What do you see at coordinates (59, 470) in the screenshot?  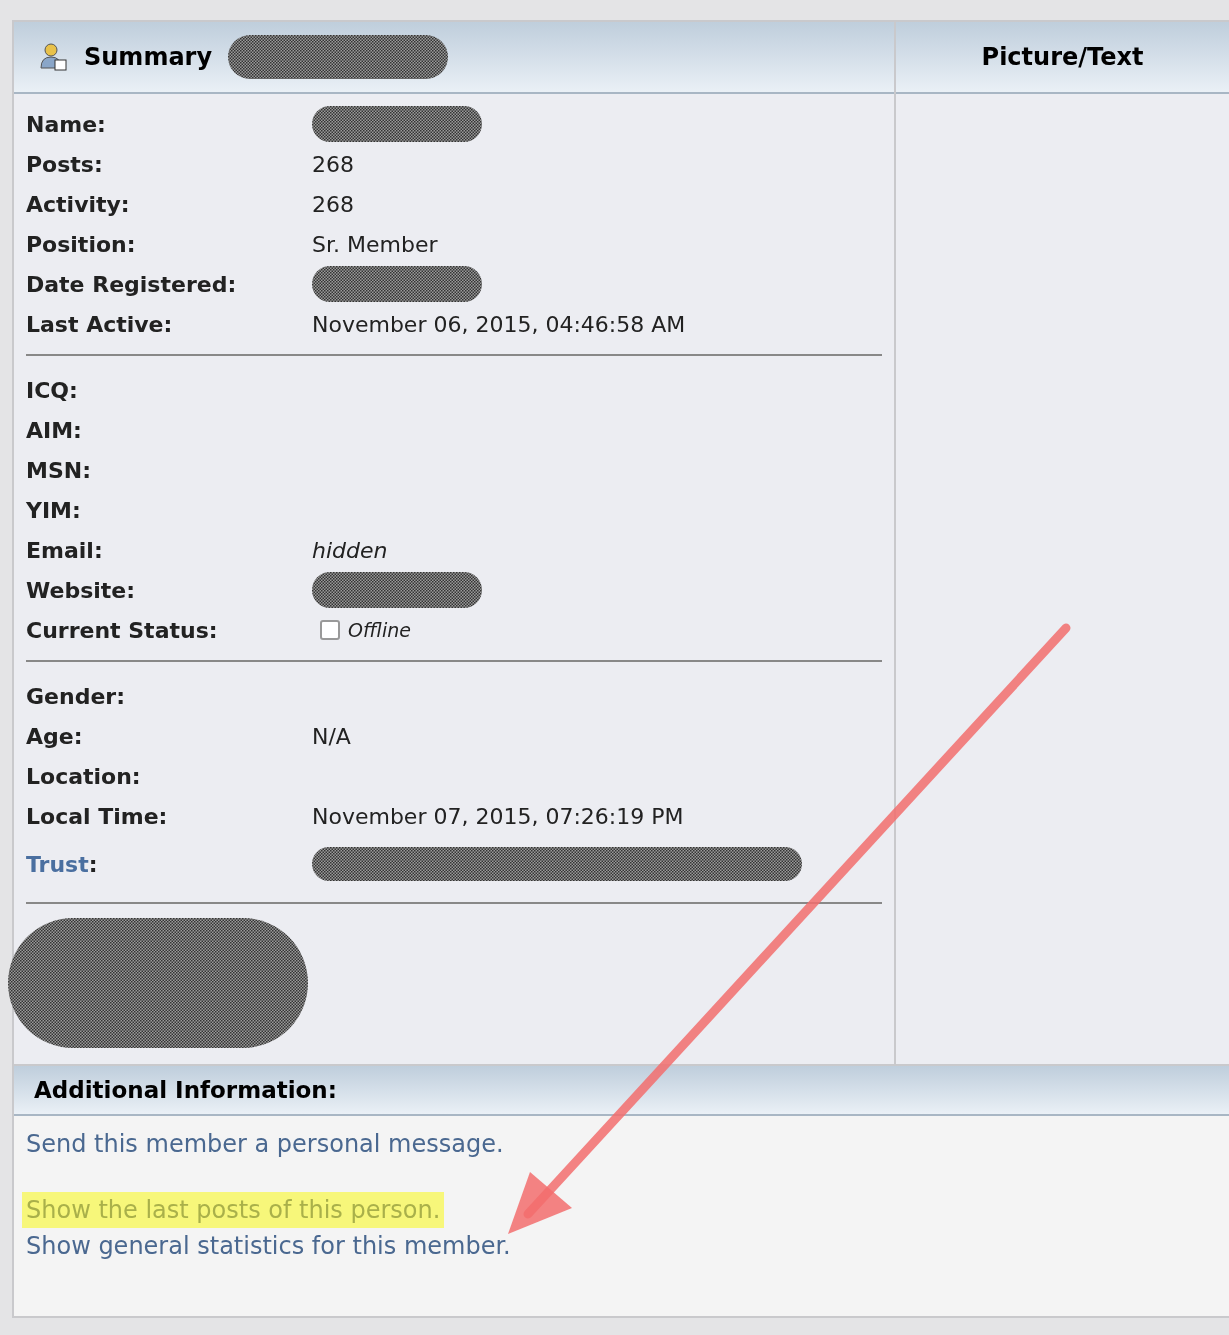 I see `field-label: MSN:` at bounding box center [59, 470].